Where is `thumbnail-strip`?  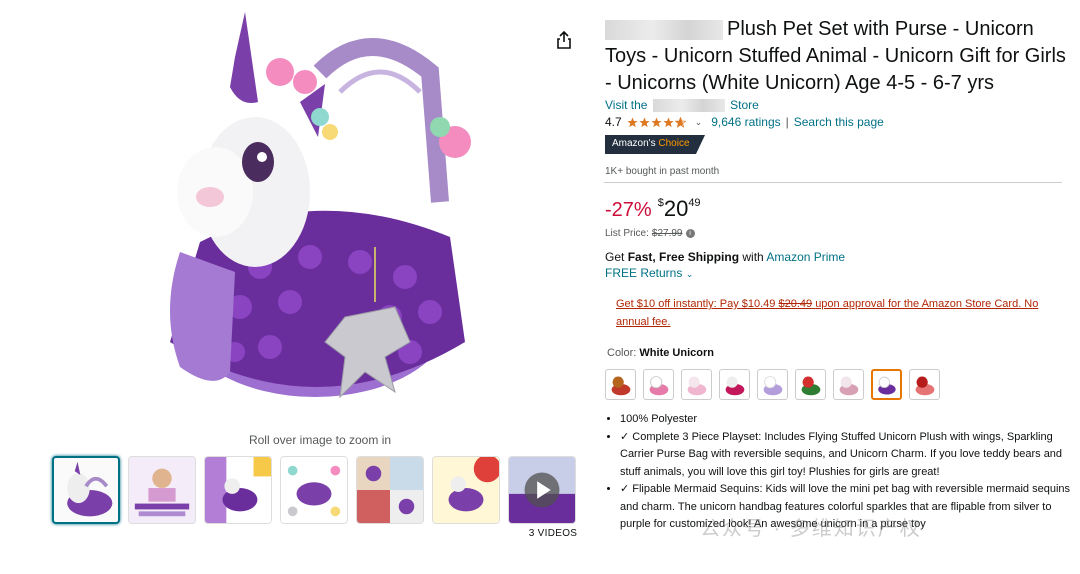
thumbnail-strip is located at coordinates (314, 490).